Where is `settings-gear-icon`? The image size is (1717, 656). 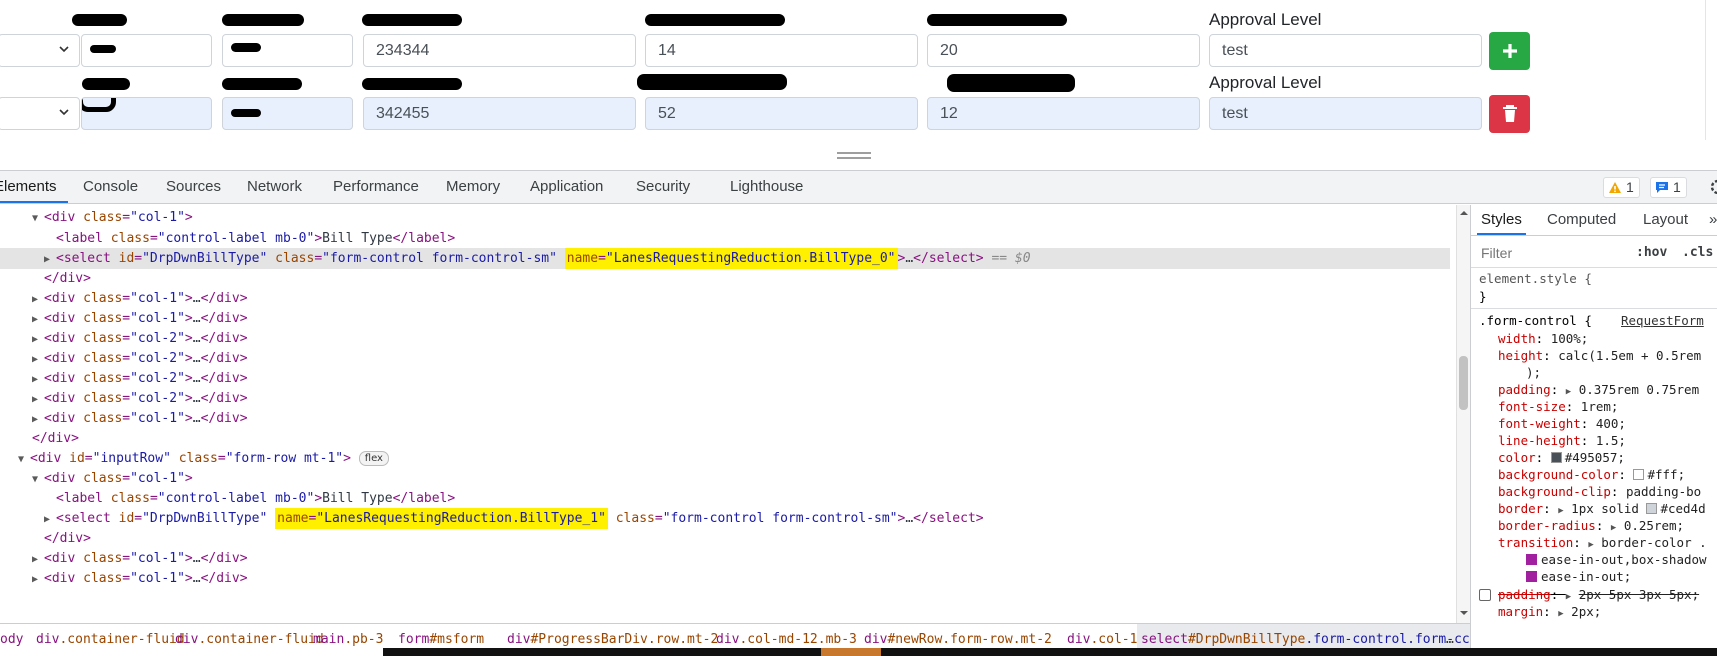
settings-gear-icon is located at coordinates (1713, 187).